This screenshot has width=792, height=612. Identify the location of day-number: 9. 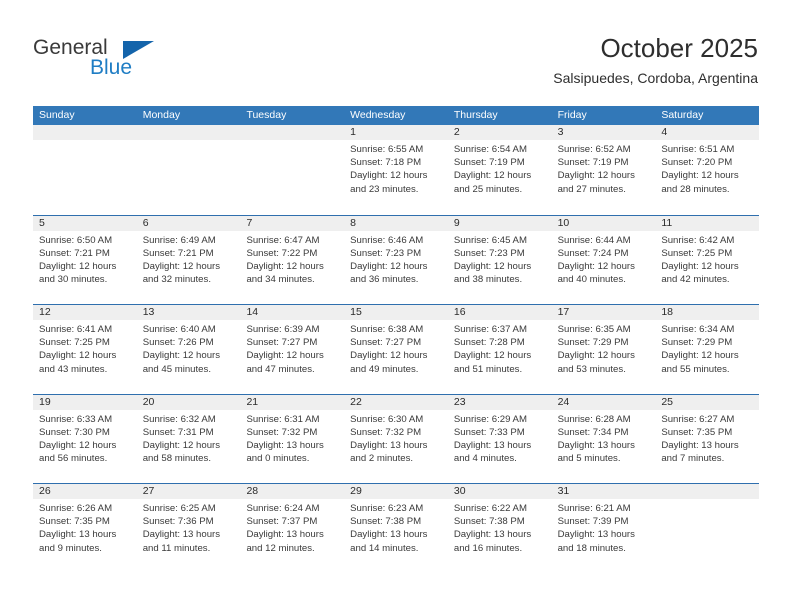
(499, 223).